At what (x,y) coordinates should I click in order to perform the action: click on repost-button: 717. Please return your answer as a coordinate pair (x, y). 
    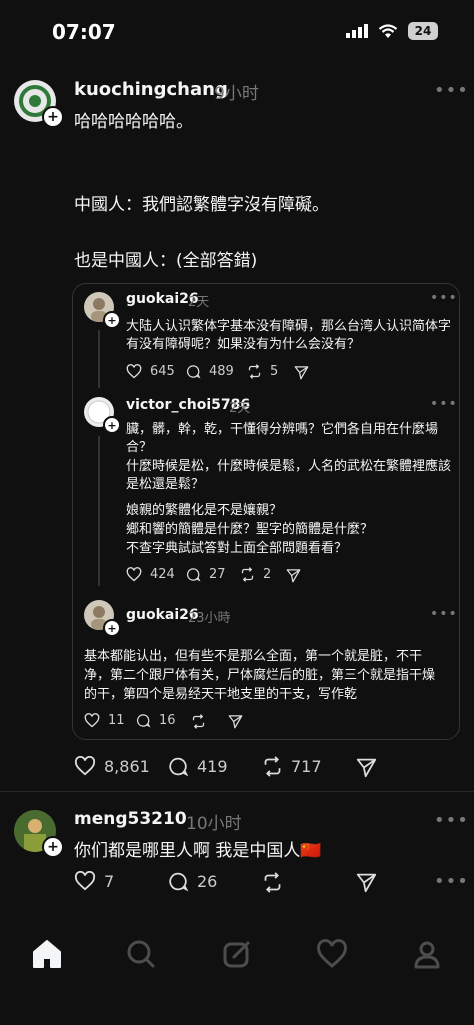
    Looking at the image, I should click on (292, 766).